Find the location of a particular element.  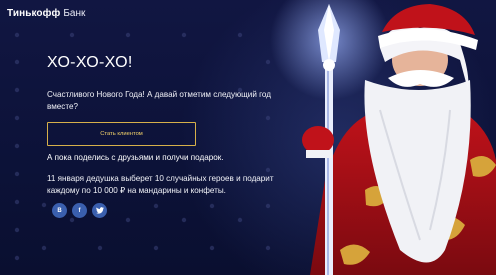

facebook-icon: f is located at coordinates (79, 210).